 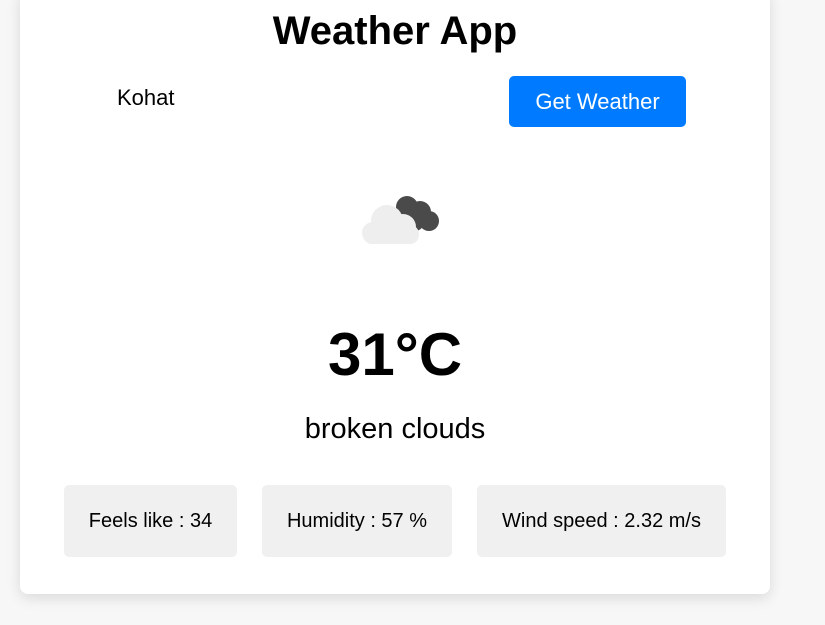 I want to click on get-weather-button: Get Weather, so click(x=597, y=101).